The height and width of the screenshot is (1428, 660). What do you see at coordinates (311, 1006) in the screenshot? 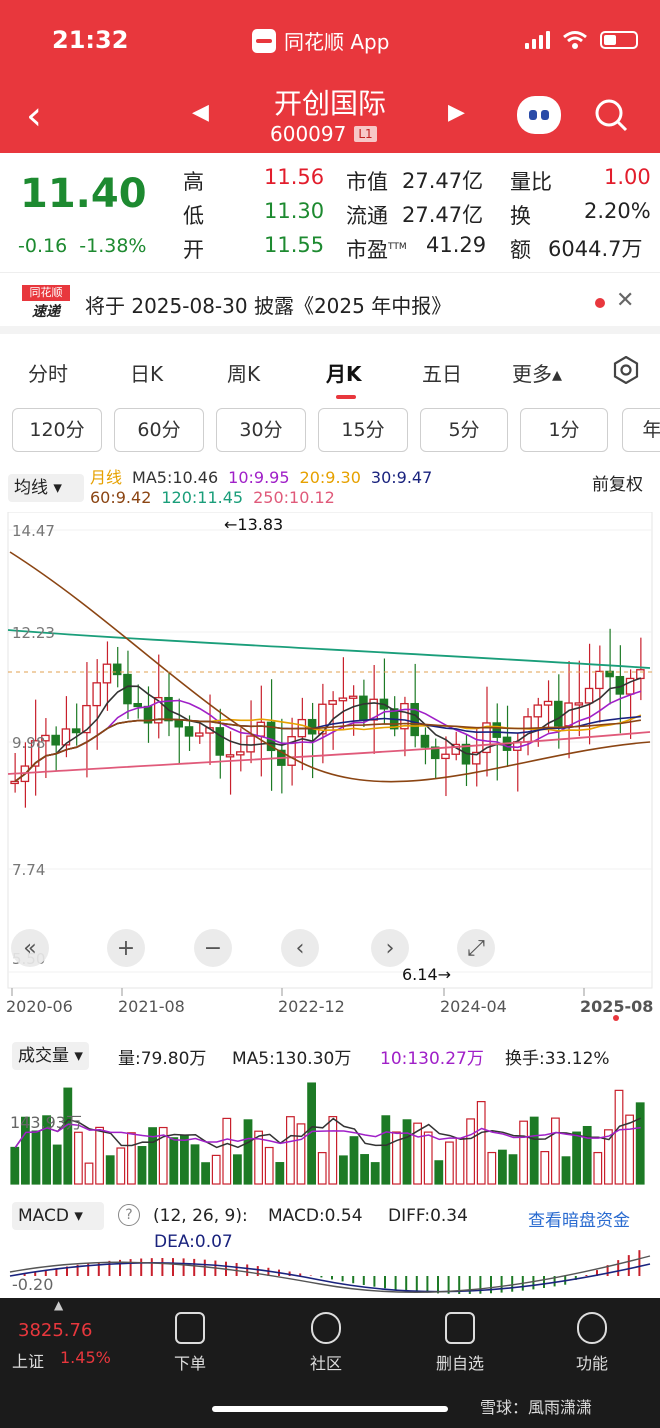
I see `x-axis-label: 2022-12` at bounding box center [311, 1006].